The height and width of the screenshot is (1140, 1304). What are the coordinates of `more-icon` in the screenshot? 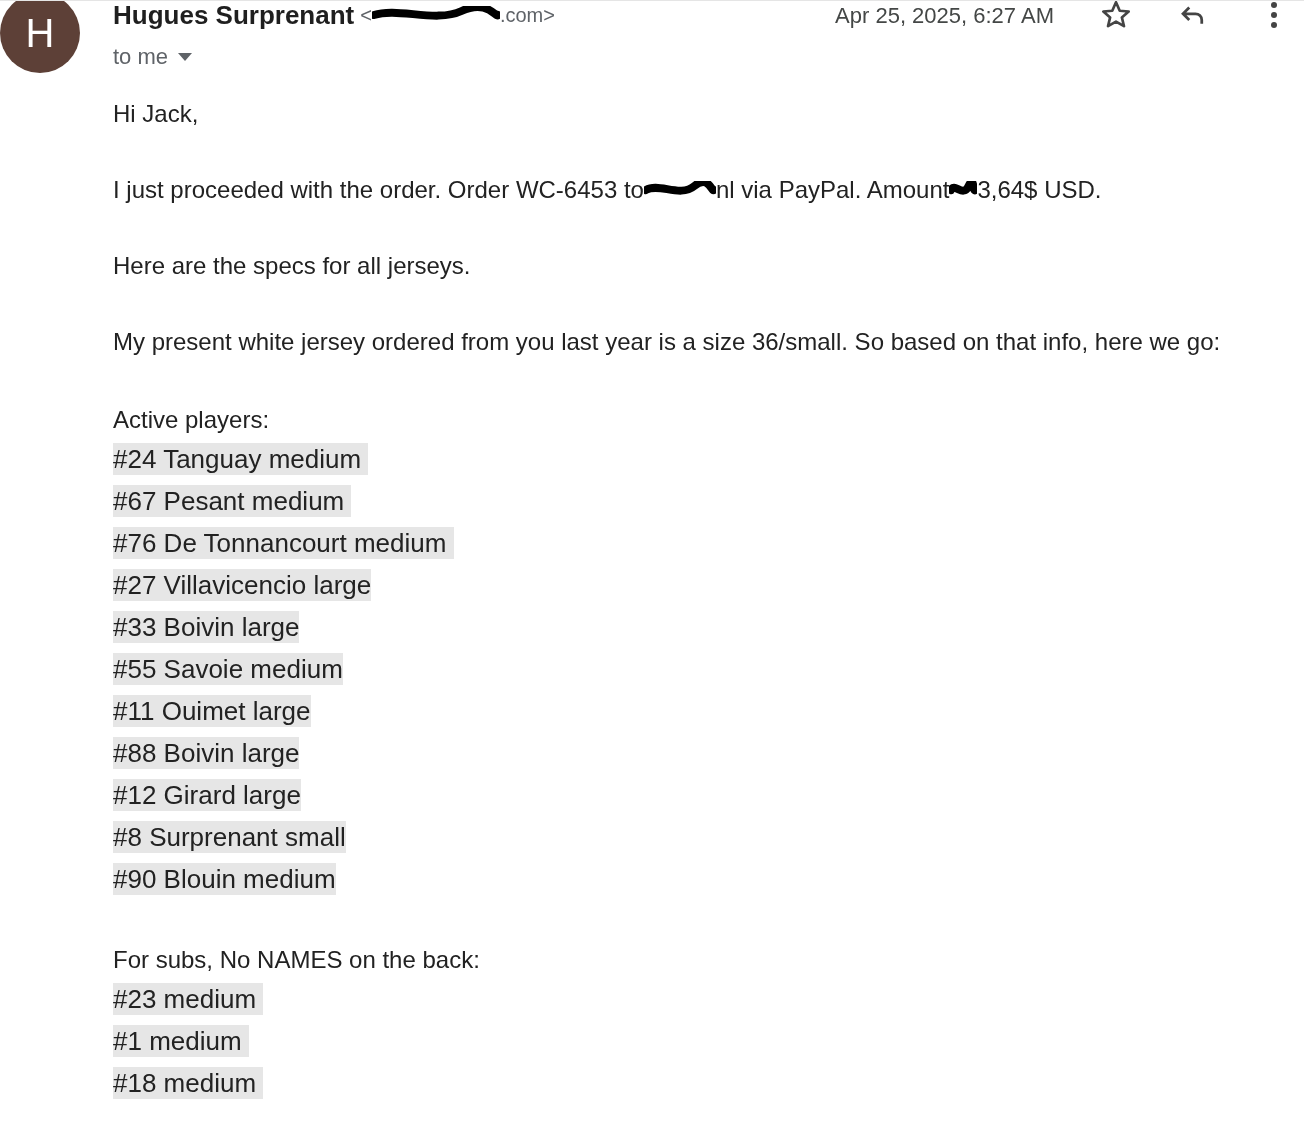 It's located at (1274, 15).